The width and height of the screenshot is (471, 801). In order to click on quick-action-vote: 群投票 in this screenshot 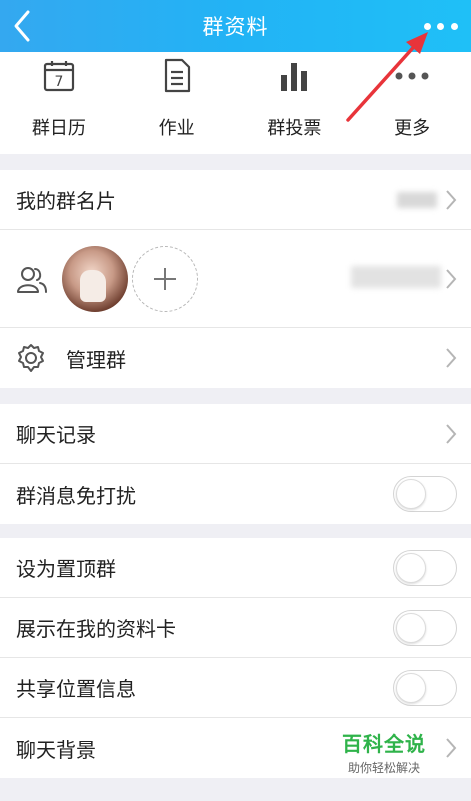, I will do `click(295, 103)`.